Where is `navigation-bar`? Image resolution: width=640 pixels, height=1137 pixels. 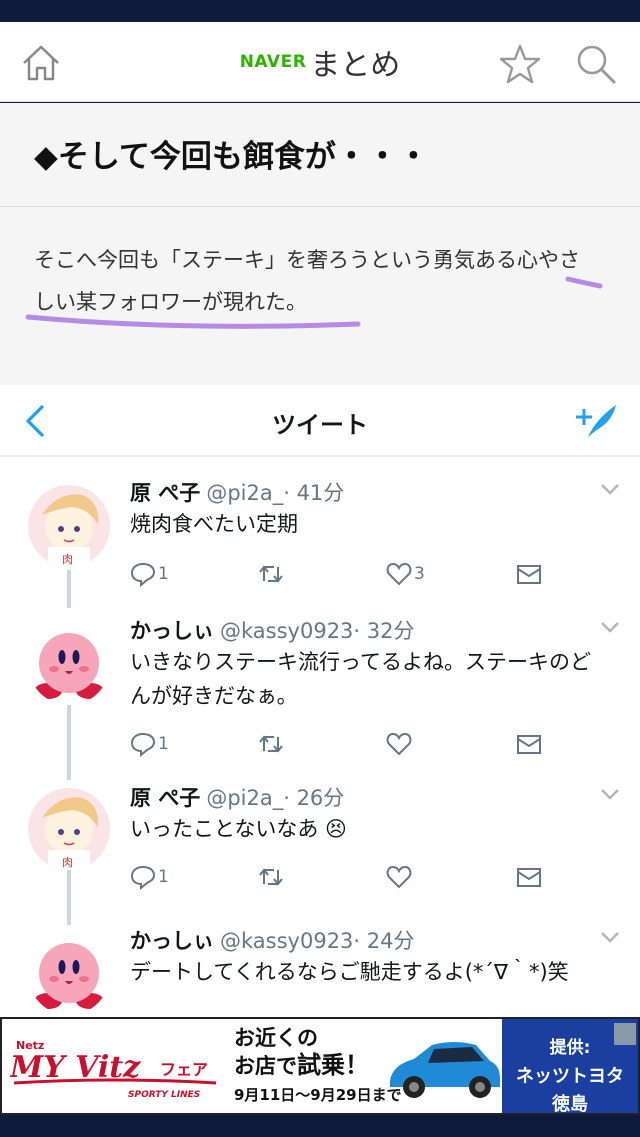
navigation-bar is located at coordinates (320, 1126).